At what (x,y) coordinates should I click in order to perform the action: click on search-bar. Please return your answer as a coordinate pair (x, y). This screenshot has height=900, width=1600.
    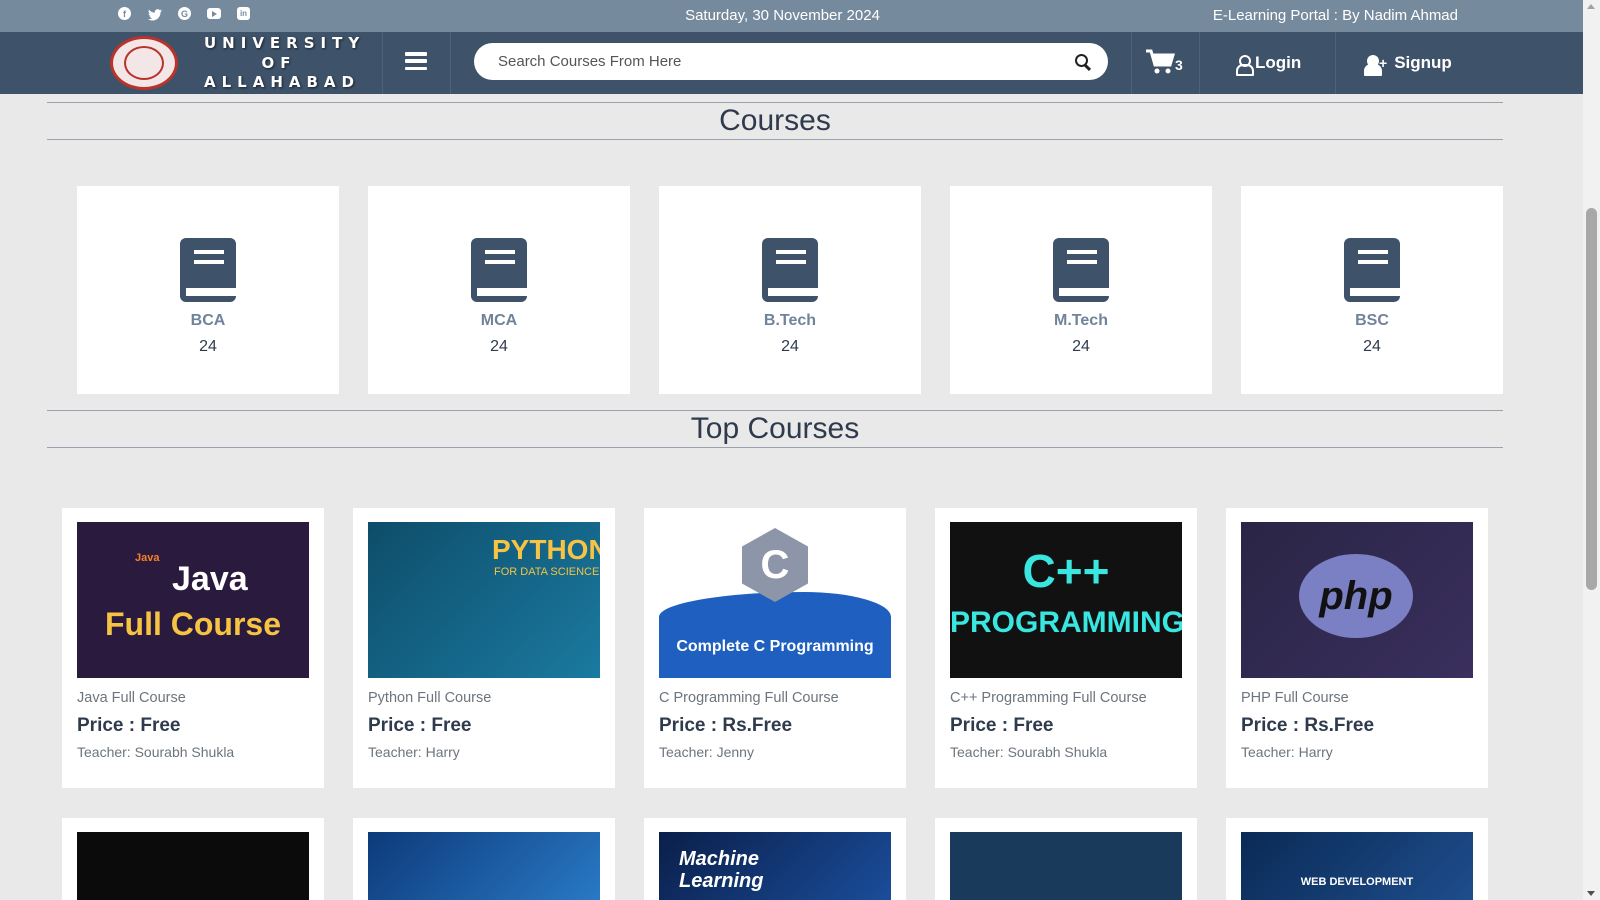
    Looking at the image, I should click on (791, 61).